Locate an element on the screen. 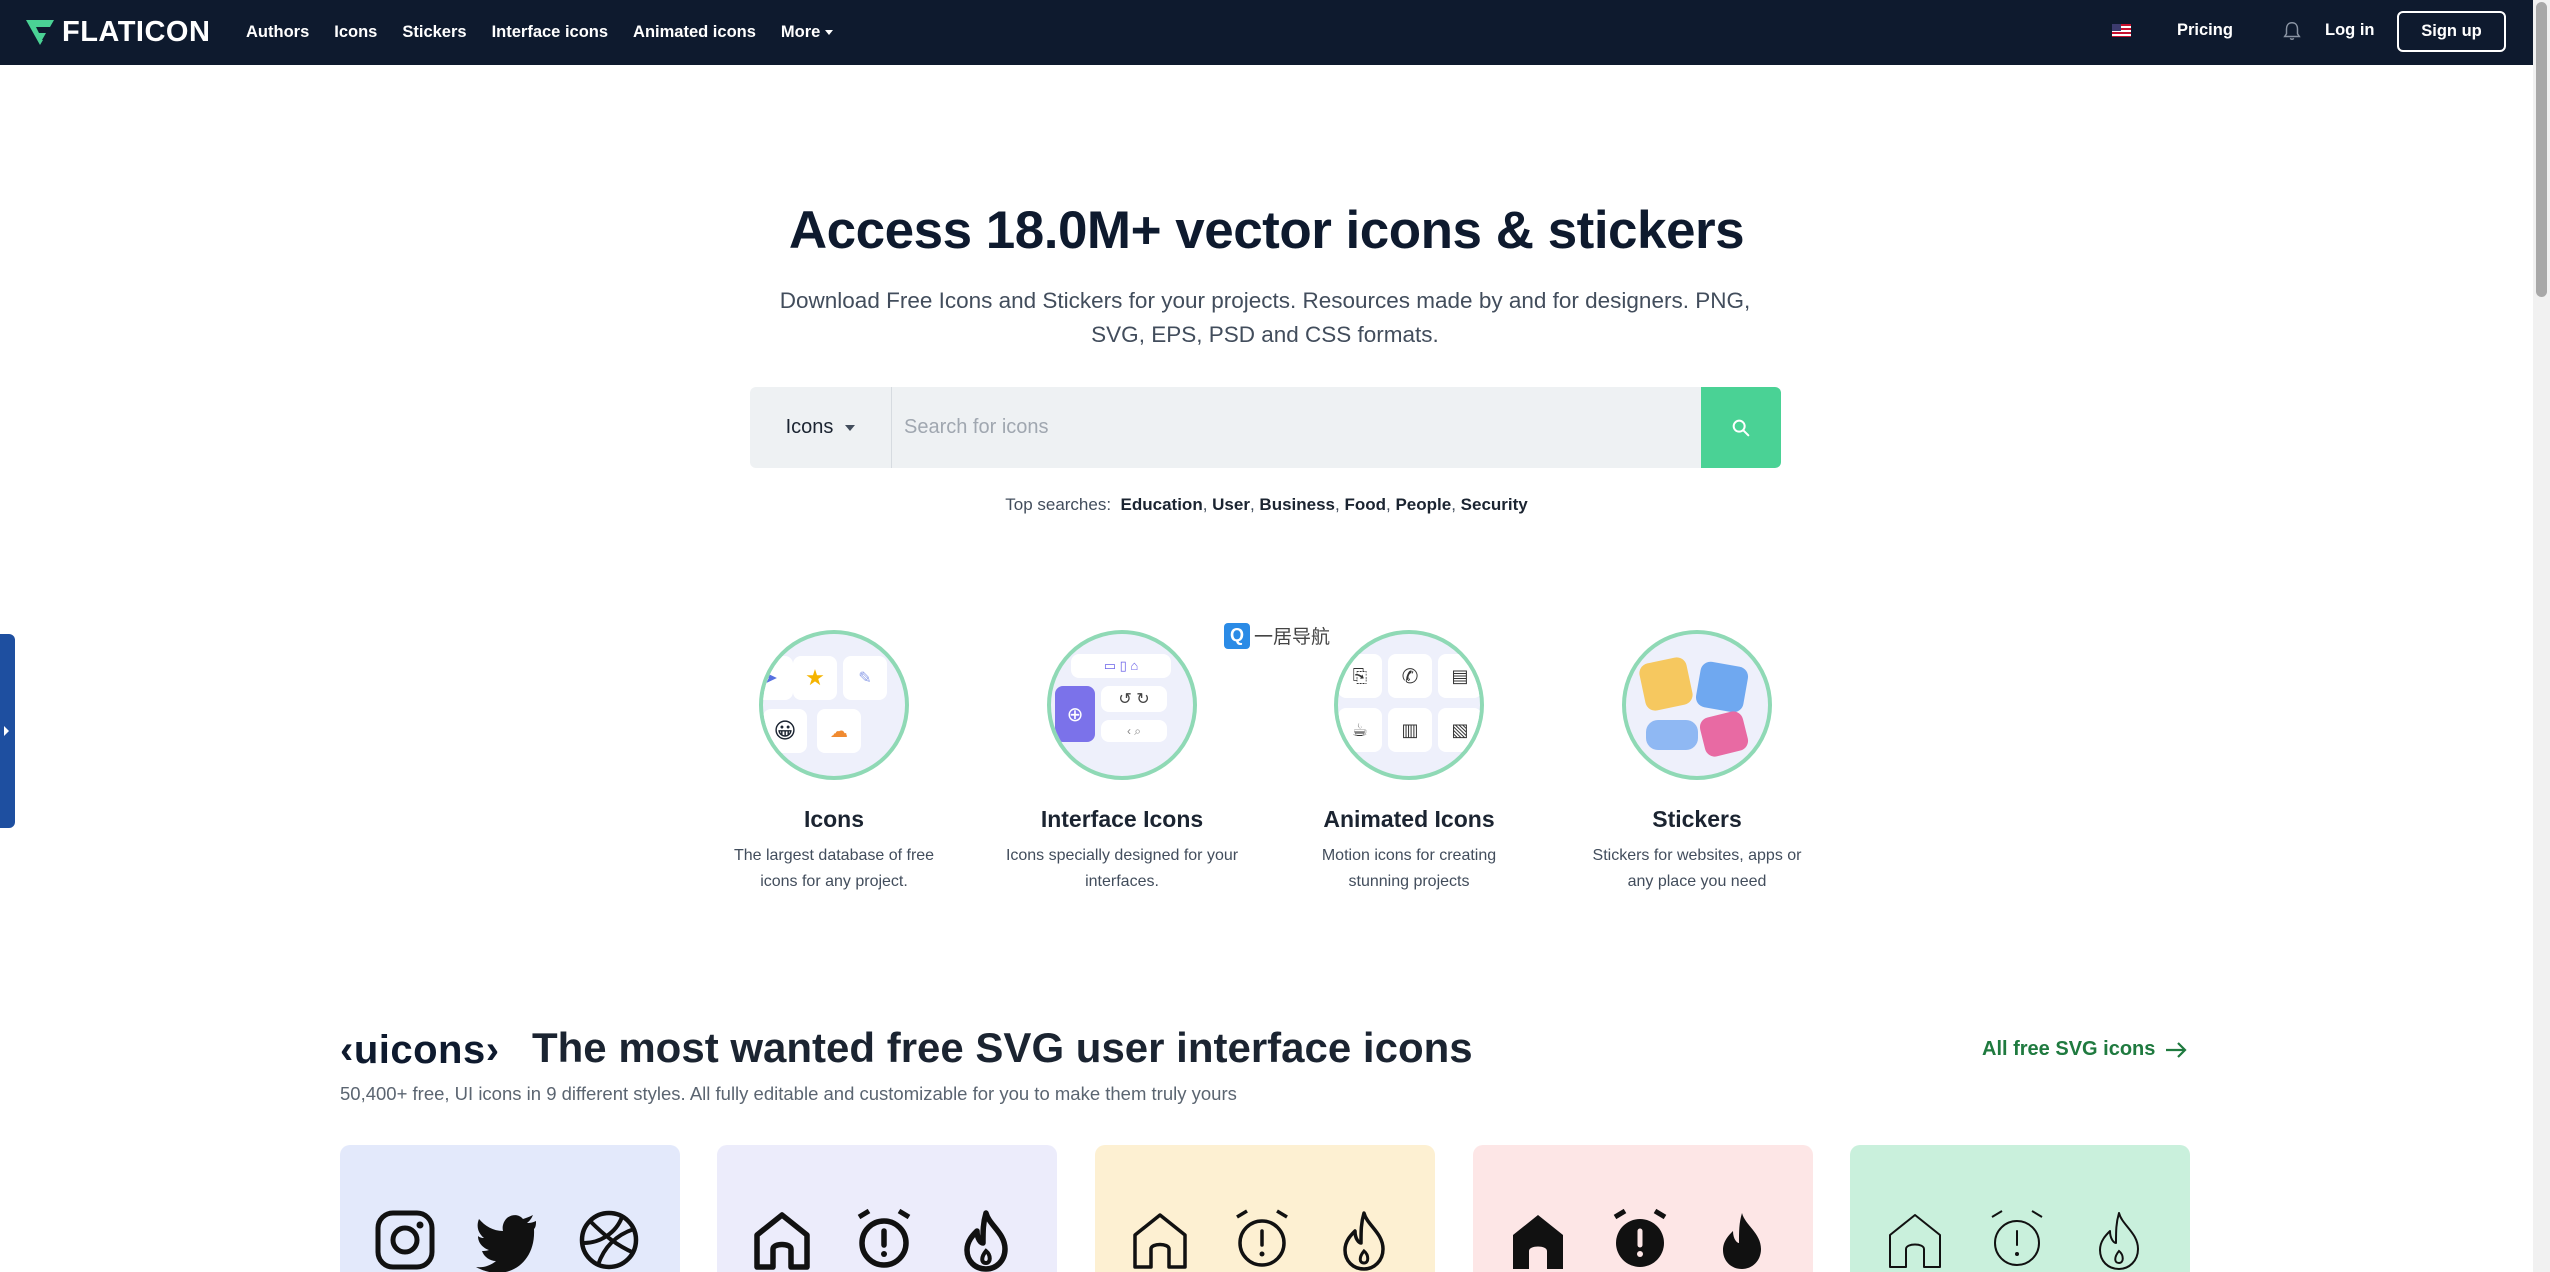 The image size is (2550, 1272). search-icon is located at coordinates (1741, 427).